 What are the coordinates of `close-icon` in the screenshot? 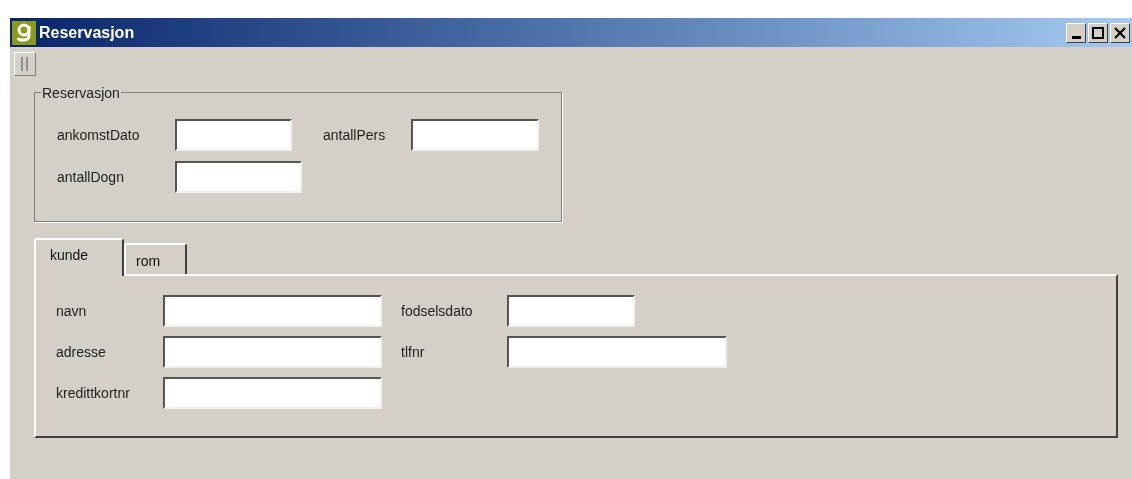 It's located at (1120, 32).